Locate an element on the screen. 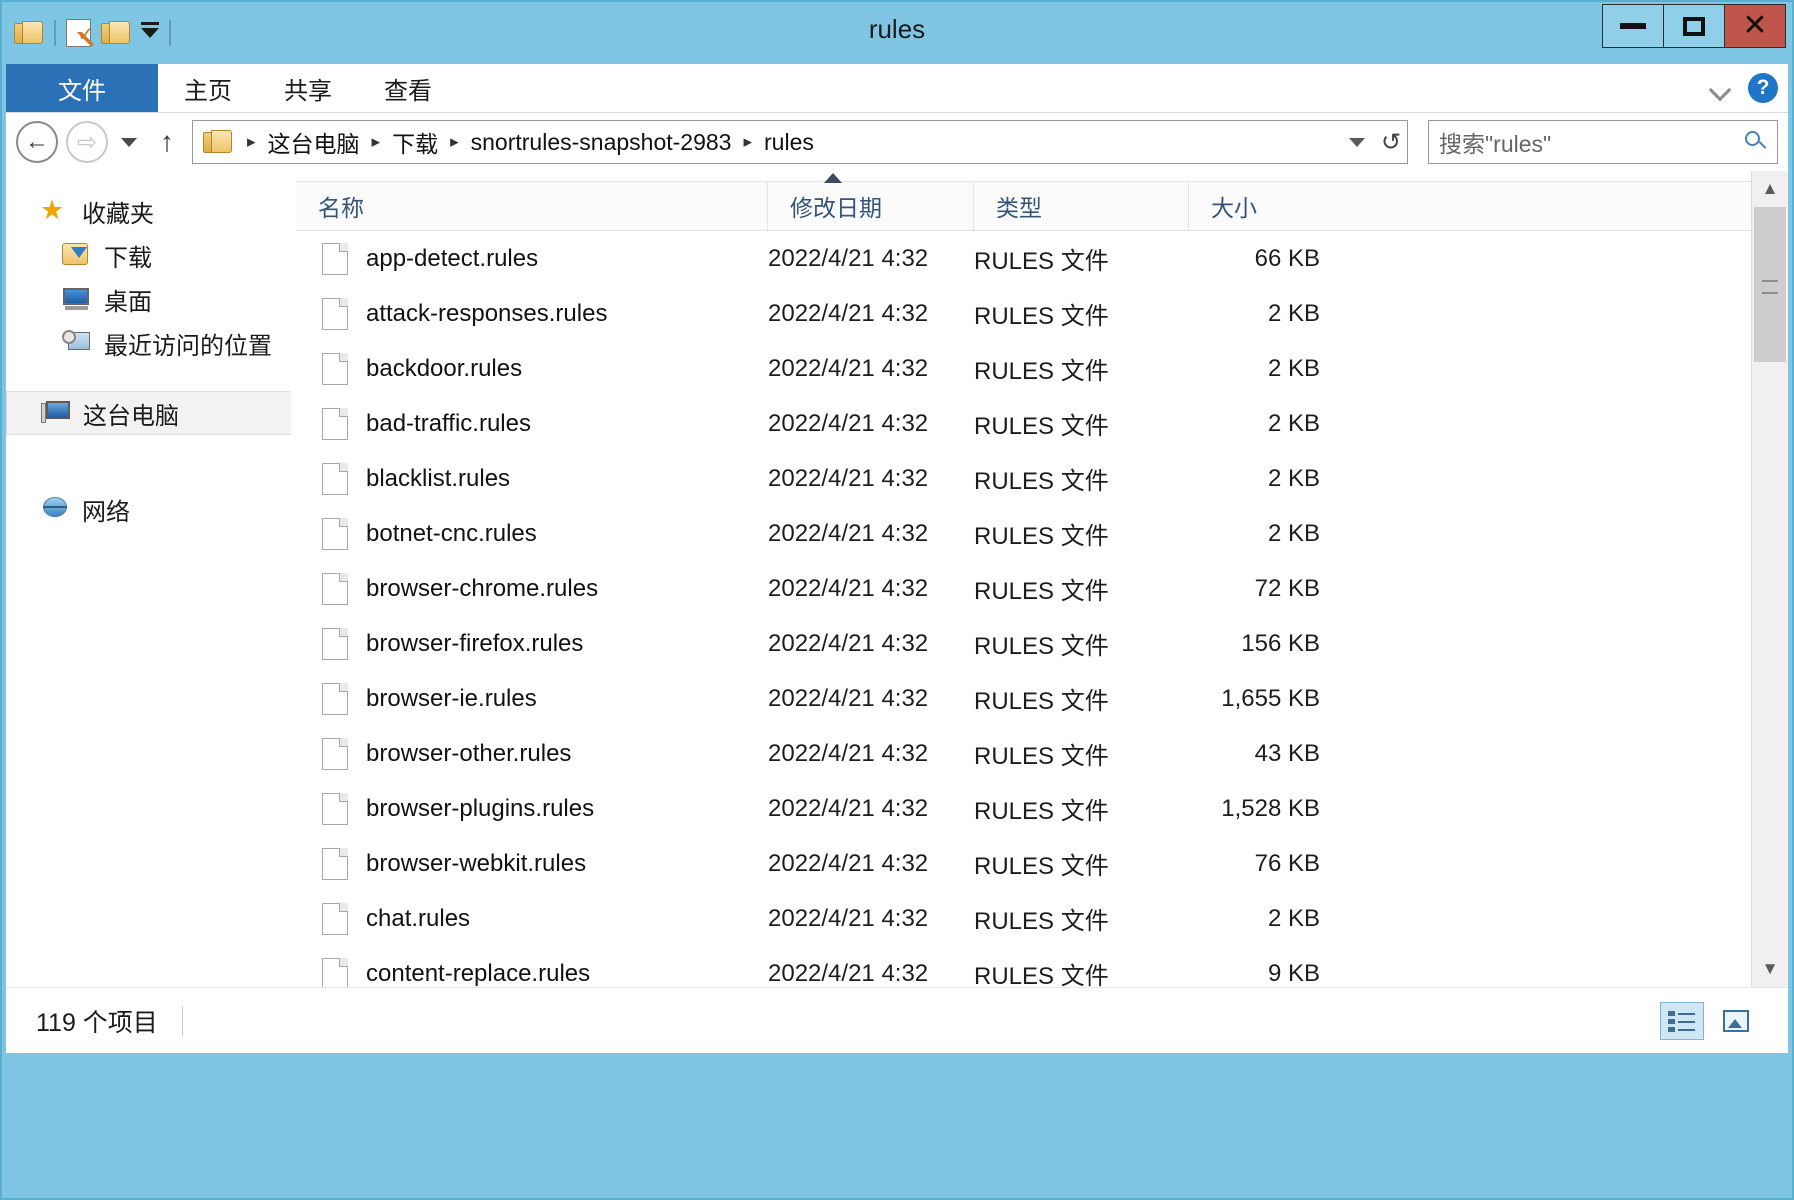 Image resolution: width=1794 pixels, height=1200 pixels. file-name-label: backdoor.rules is located at coordinates (444, 368).